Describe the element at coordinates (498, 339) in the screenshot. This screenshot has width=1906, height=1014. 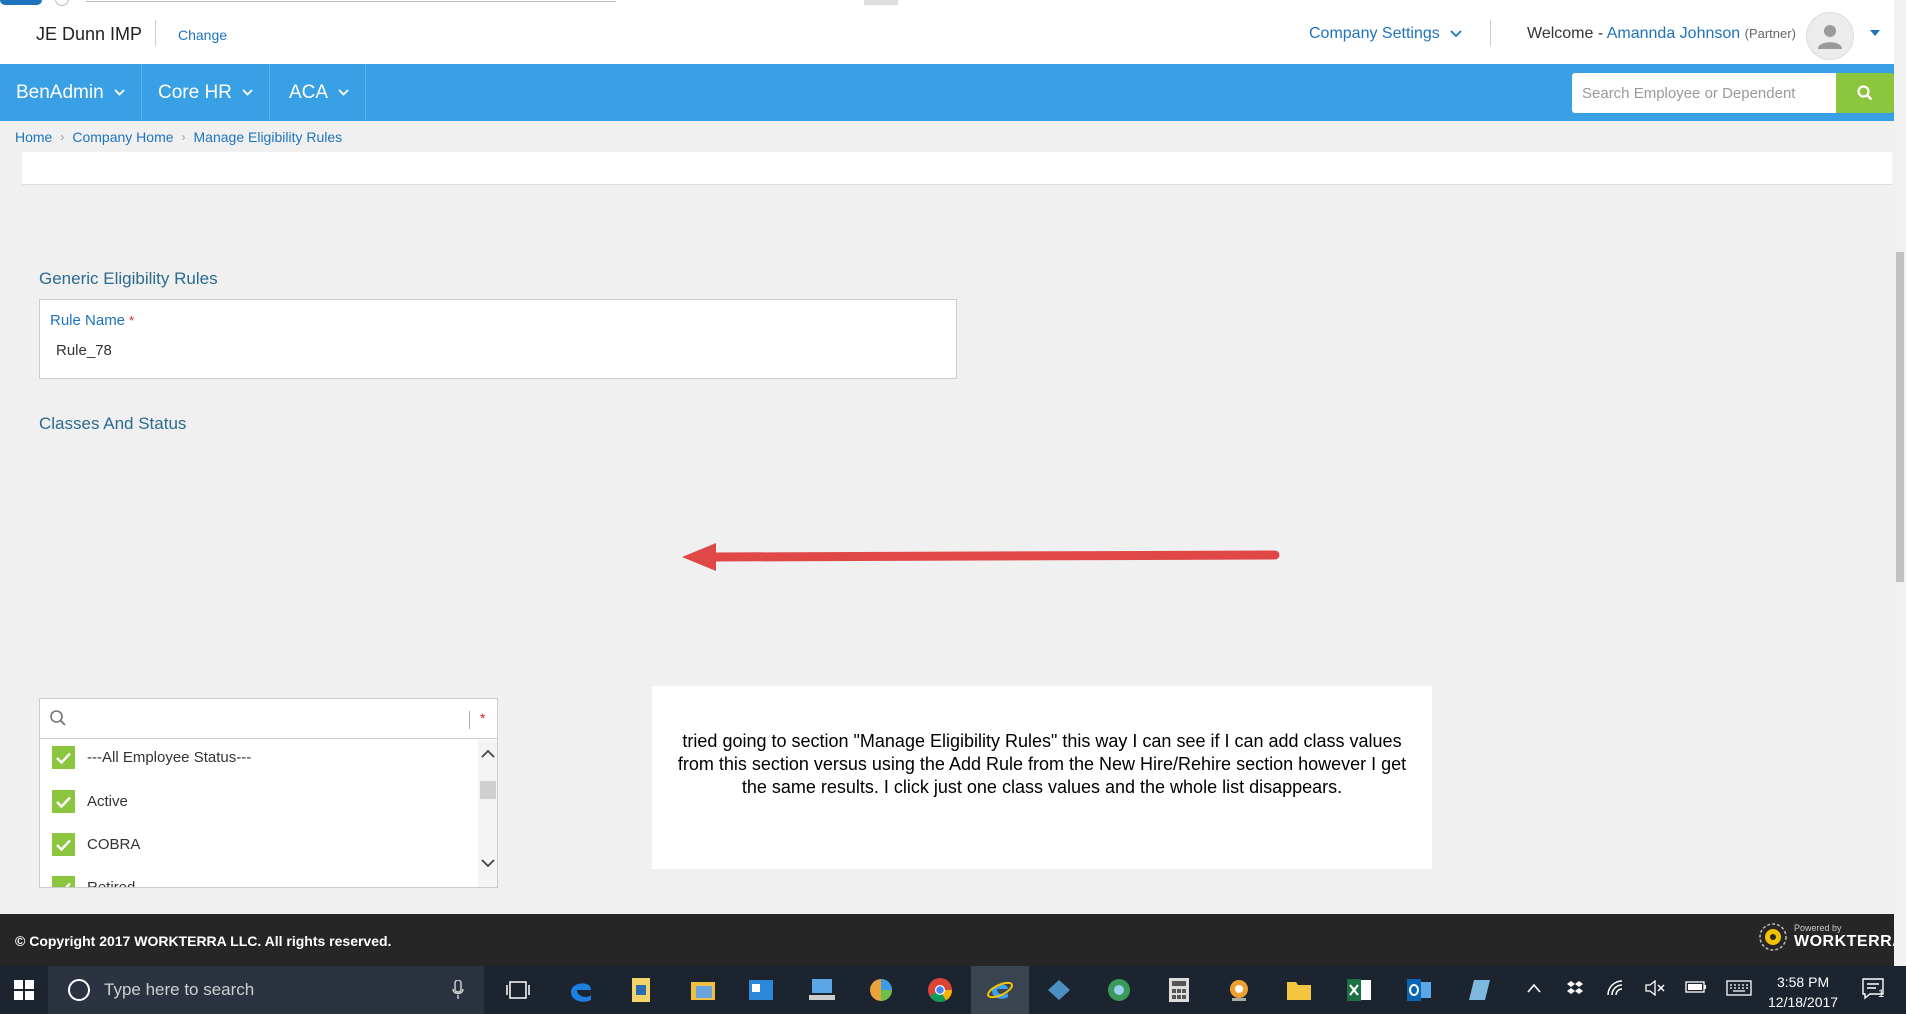
I see `rule-name-box: Rule Name * Rule_78` at that location.